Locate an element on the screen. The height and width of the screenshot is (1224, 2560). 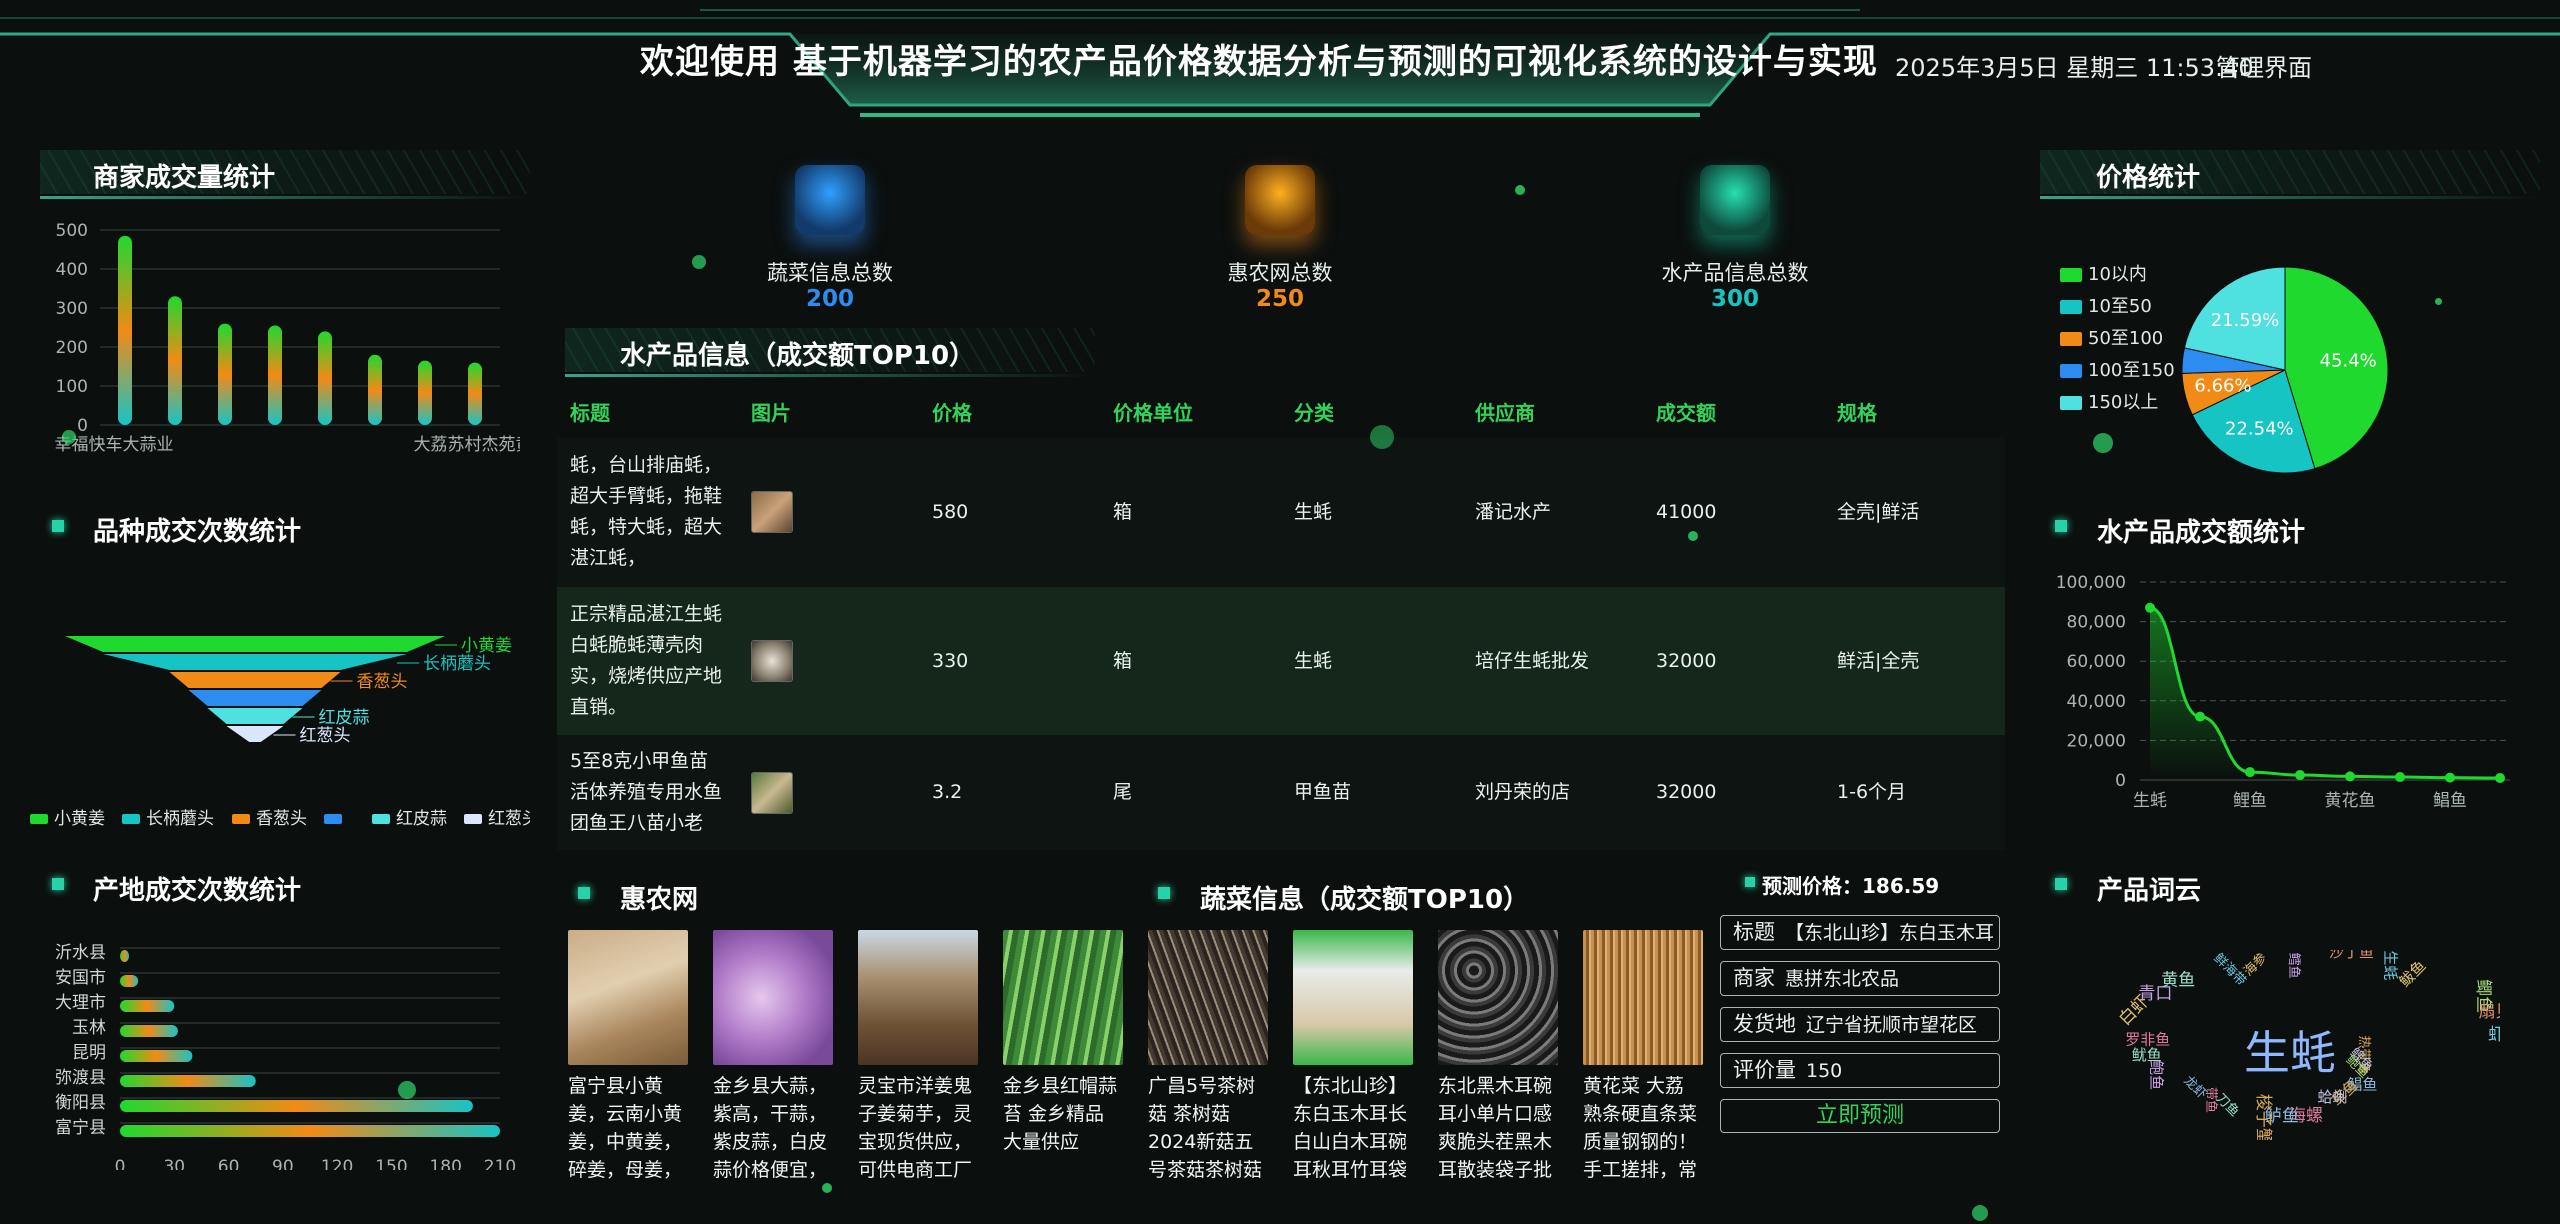
title-field: 标题 【东北山珍】东白玉木耳 is located at coordinates (1860, 932).